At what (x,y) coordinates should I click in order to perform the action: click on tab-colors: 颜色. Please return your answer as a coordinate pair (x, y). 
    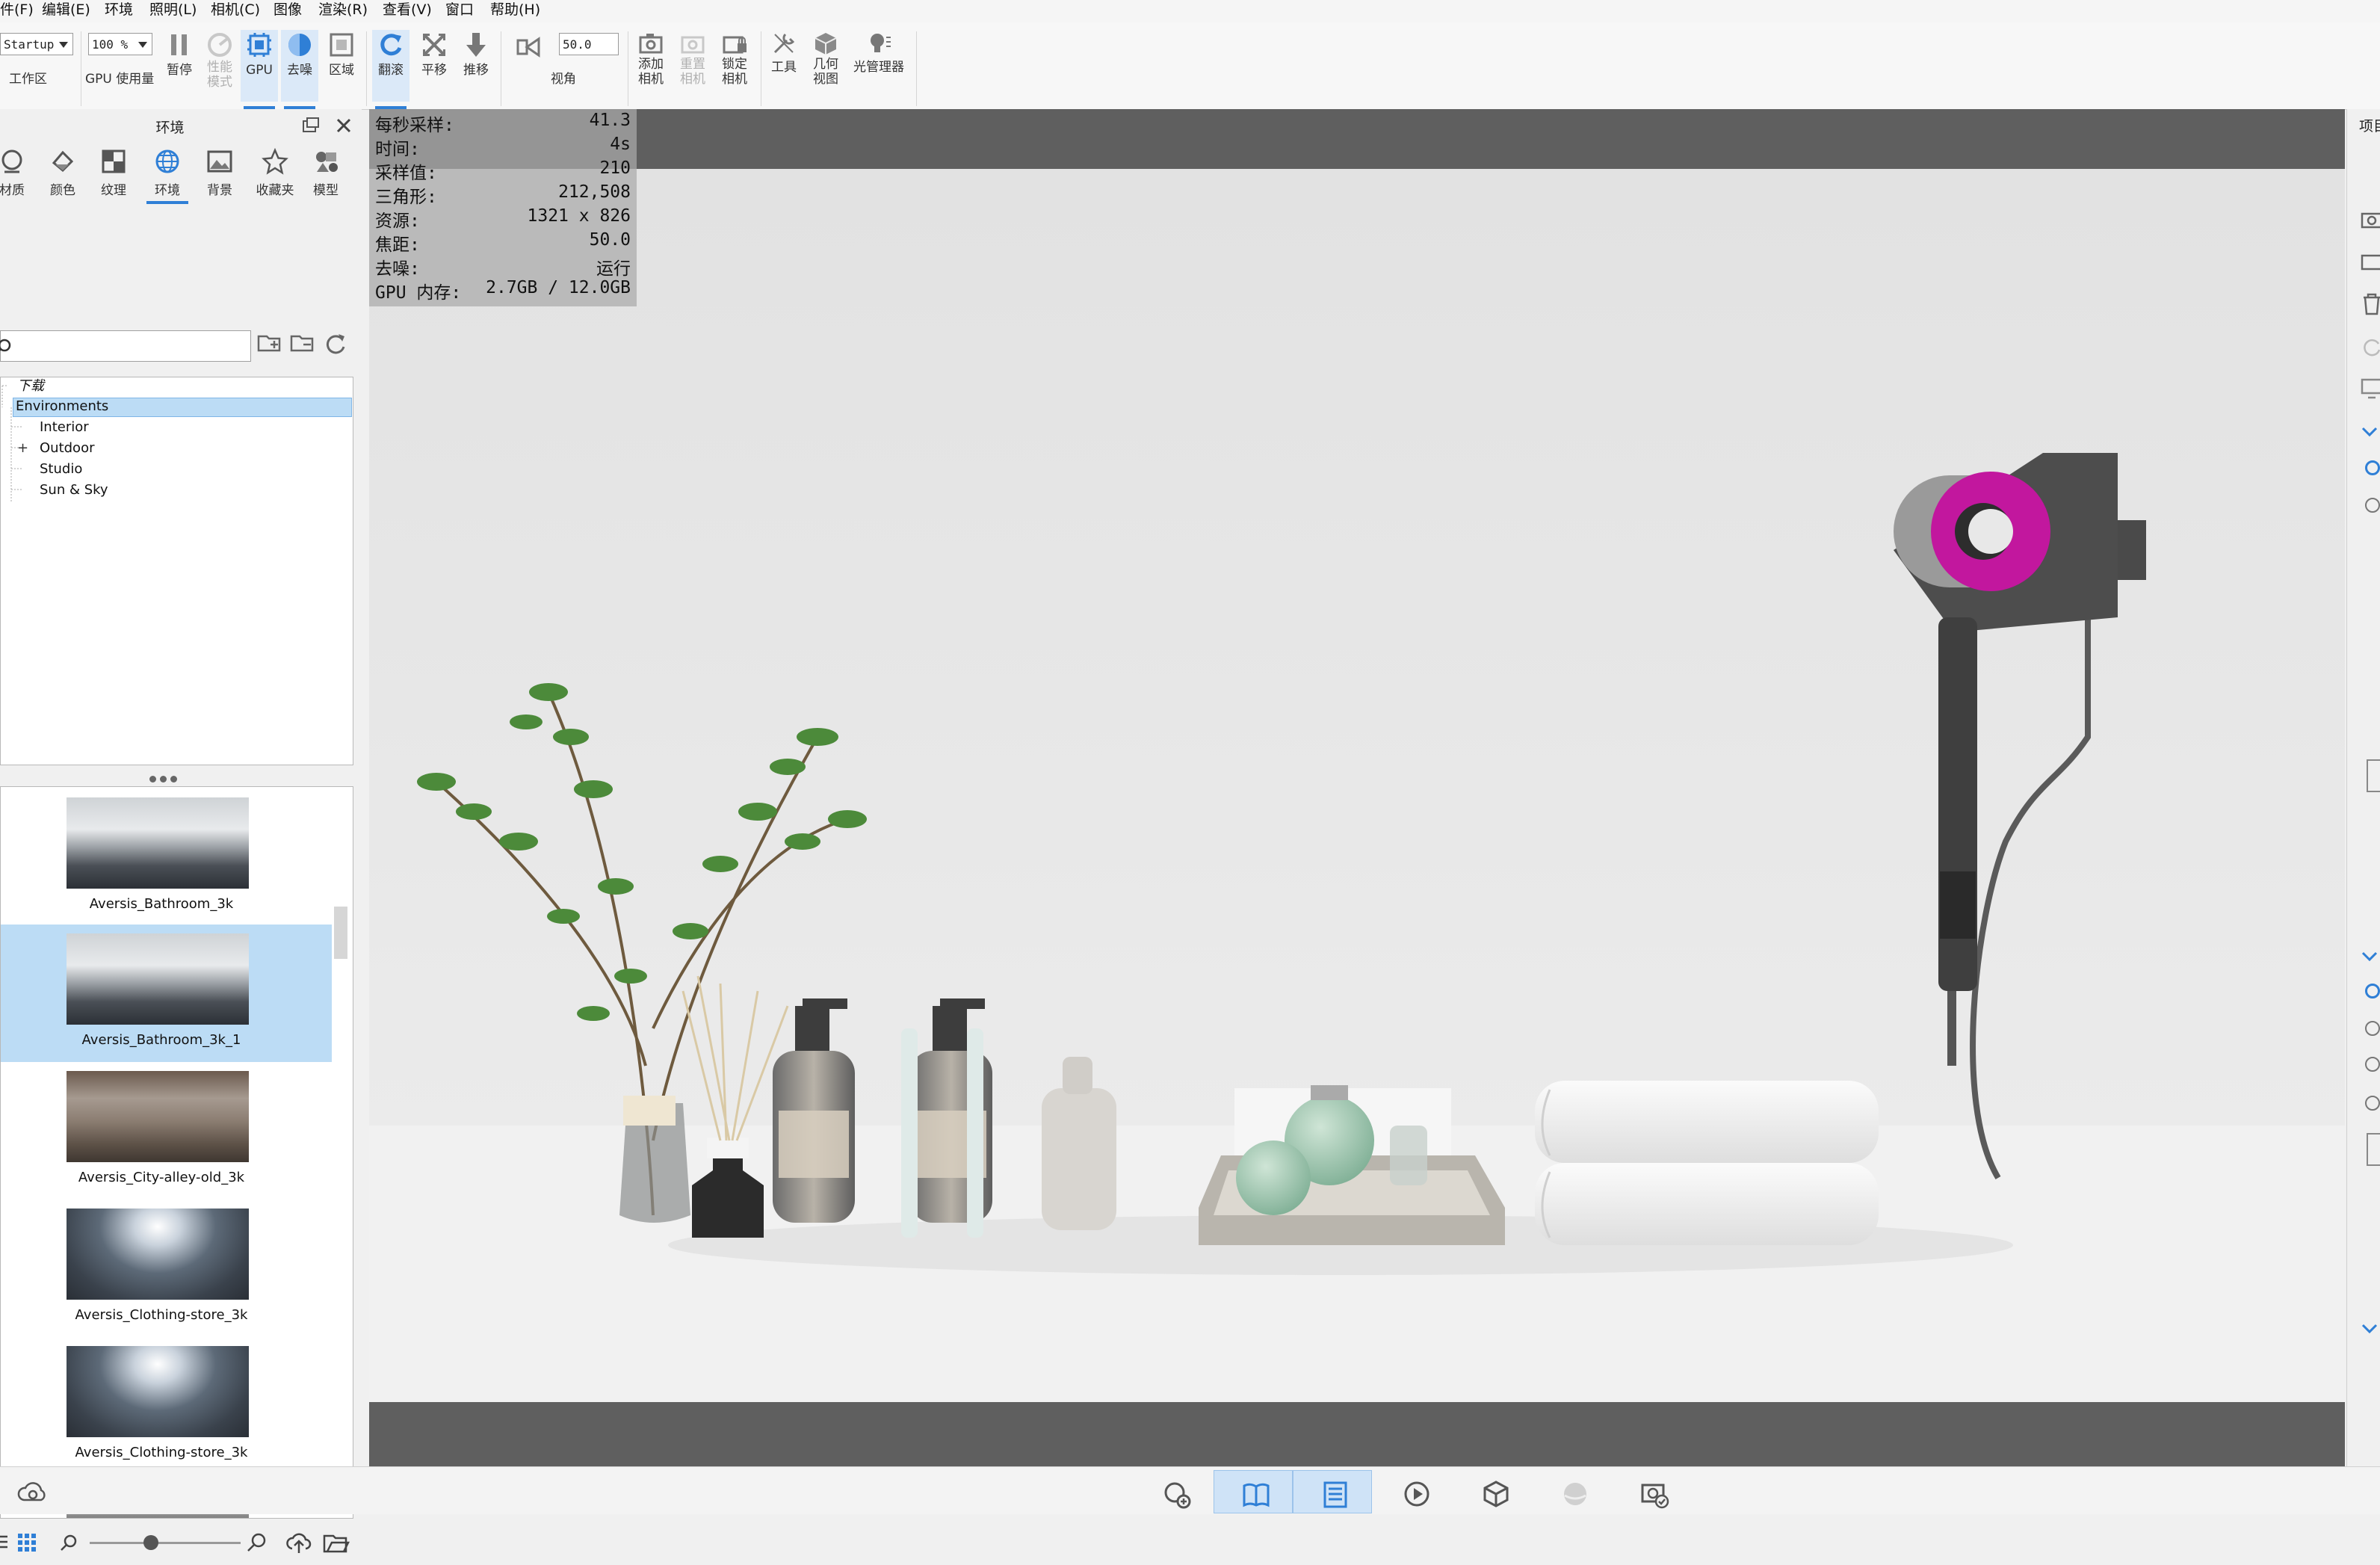
    Looking at the image, I should click on (63, 173).